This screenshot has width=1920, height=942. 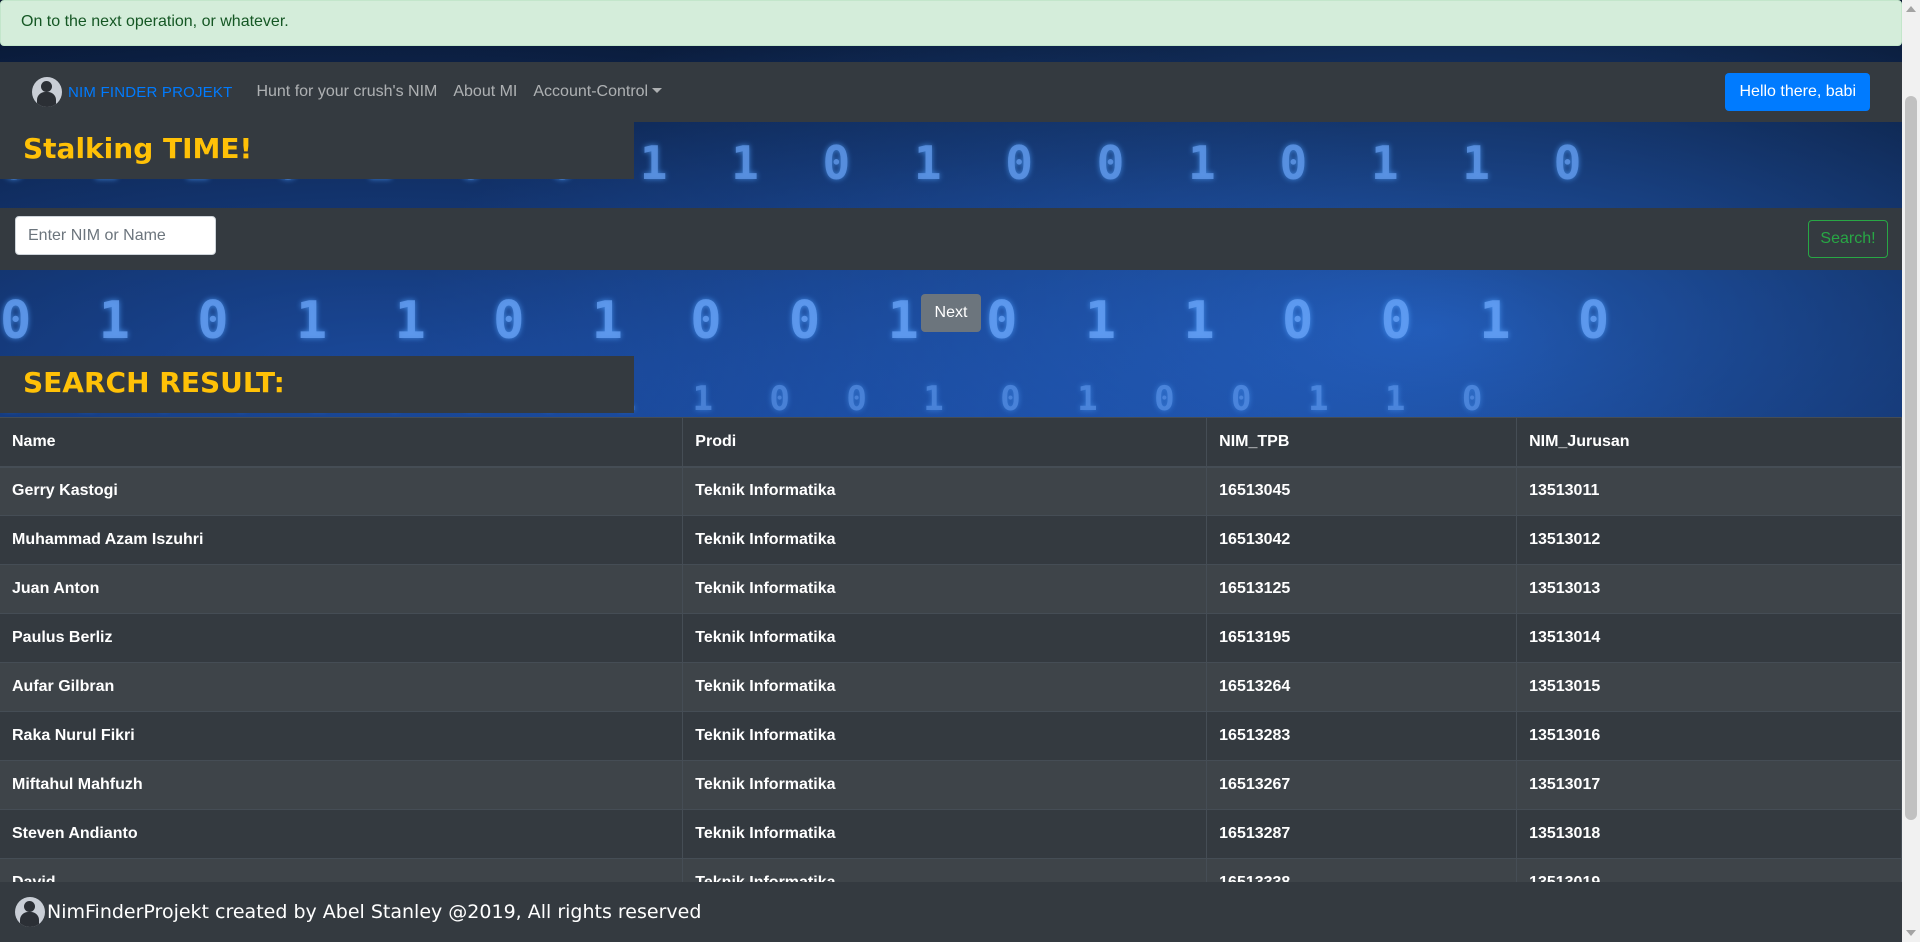 What do you see at coordinates (342, 540) in the screenshot?
I see `cell-name: Muhammad Azam Iszuhri` at bounding box center [342, 540].